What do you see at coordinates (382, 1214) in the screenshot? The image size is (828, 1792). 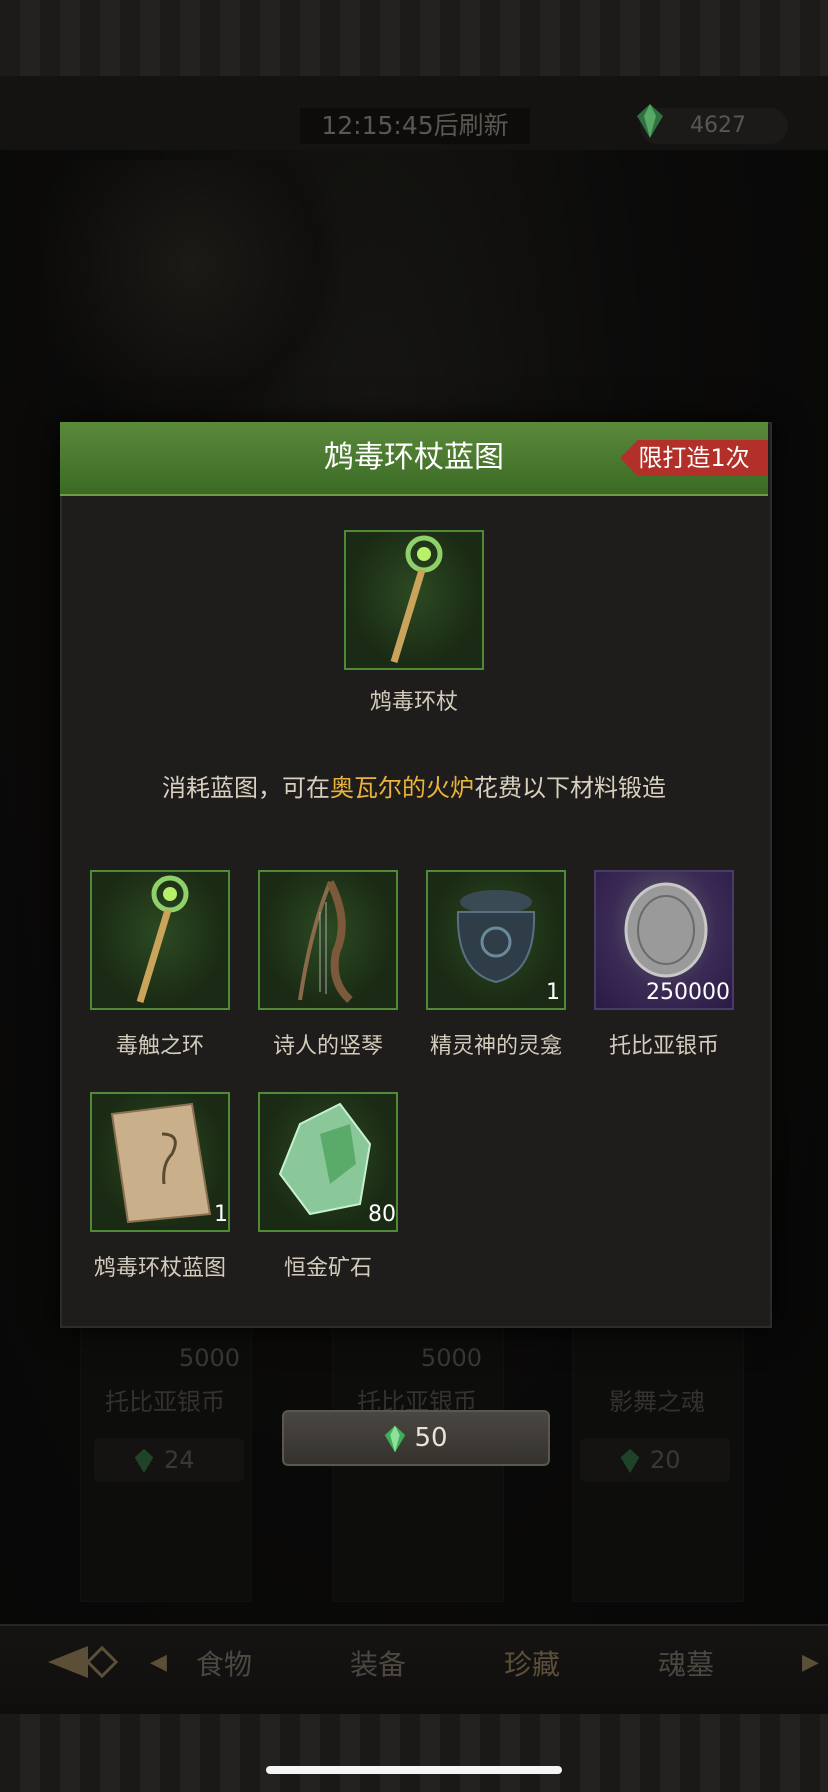 I see `material-qty: 80` at bounding box center [382, 1214].